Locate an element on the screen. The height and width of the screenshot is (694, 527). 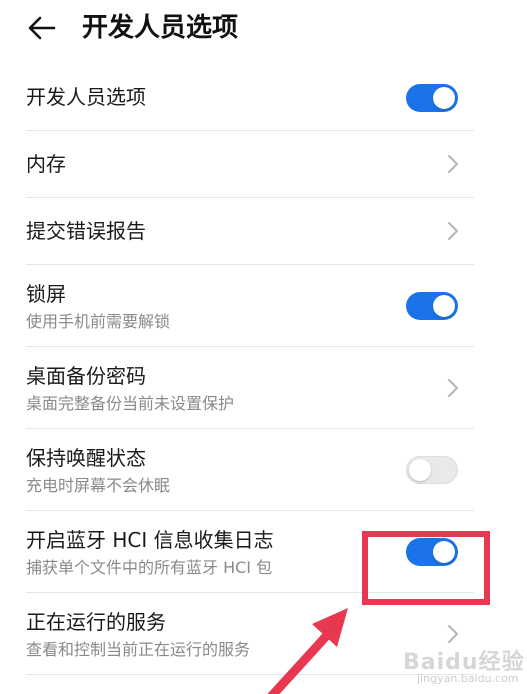
setting-subtitle: 桌面完整备份当前未设置保护 is located at coordinates (130, 403).